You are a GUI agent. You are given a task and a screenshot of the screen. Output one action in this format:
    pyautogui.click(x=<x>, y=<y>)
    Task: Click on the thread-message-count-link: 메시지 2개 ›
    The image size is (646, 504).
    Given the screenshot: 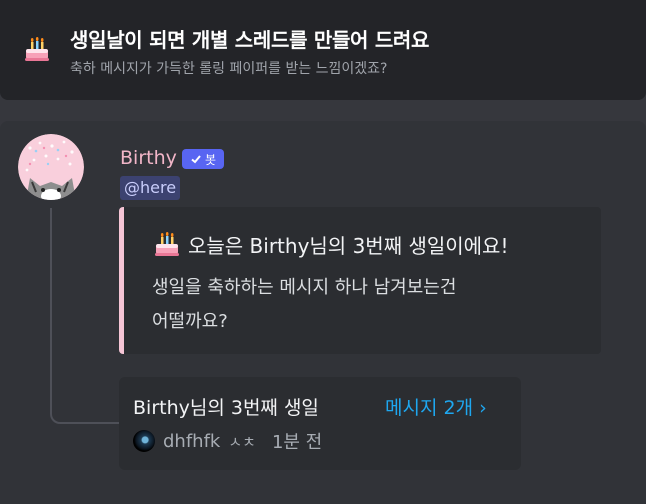 What is the action you would take?
    pyautogui.click(x=436, y=406)
    